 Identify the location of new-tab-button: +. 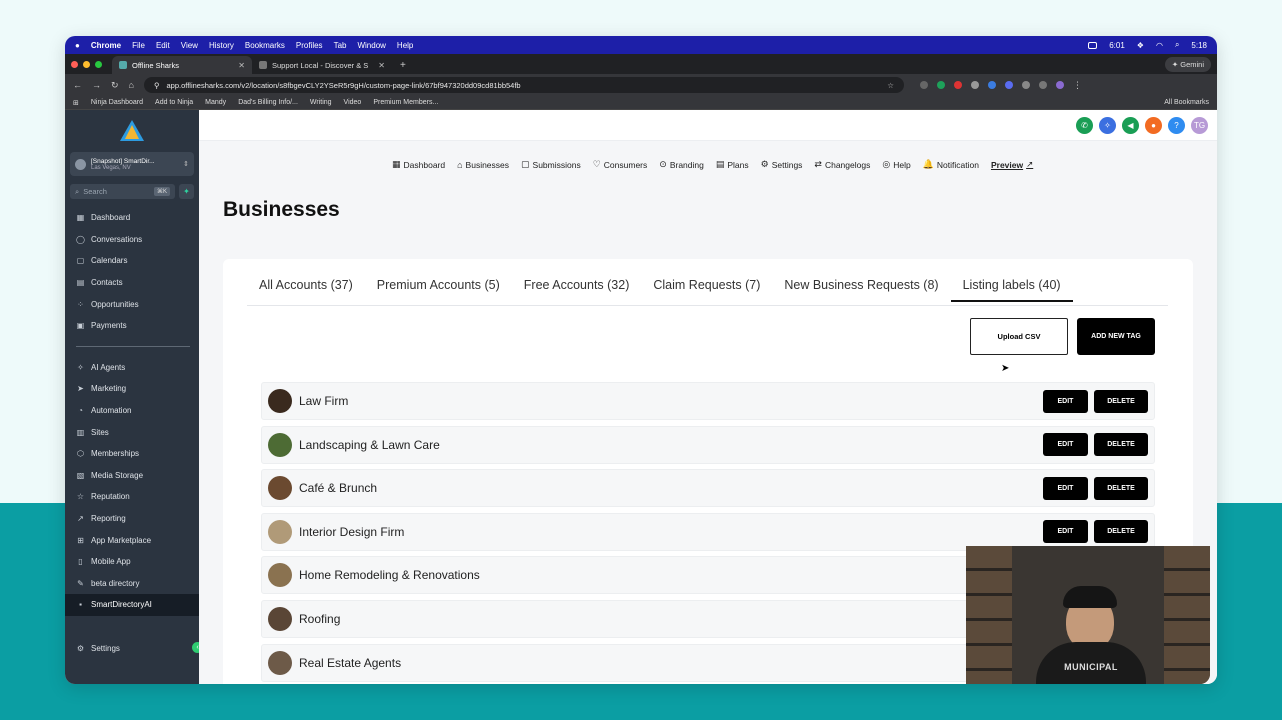
(403, 67).